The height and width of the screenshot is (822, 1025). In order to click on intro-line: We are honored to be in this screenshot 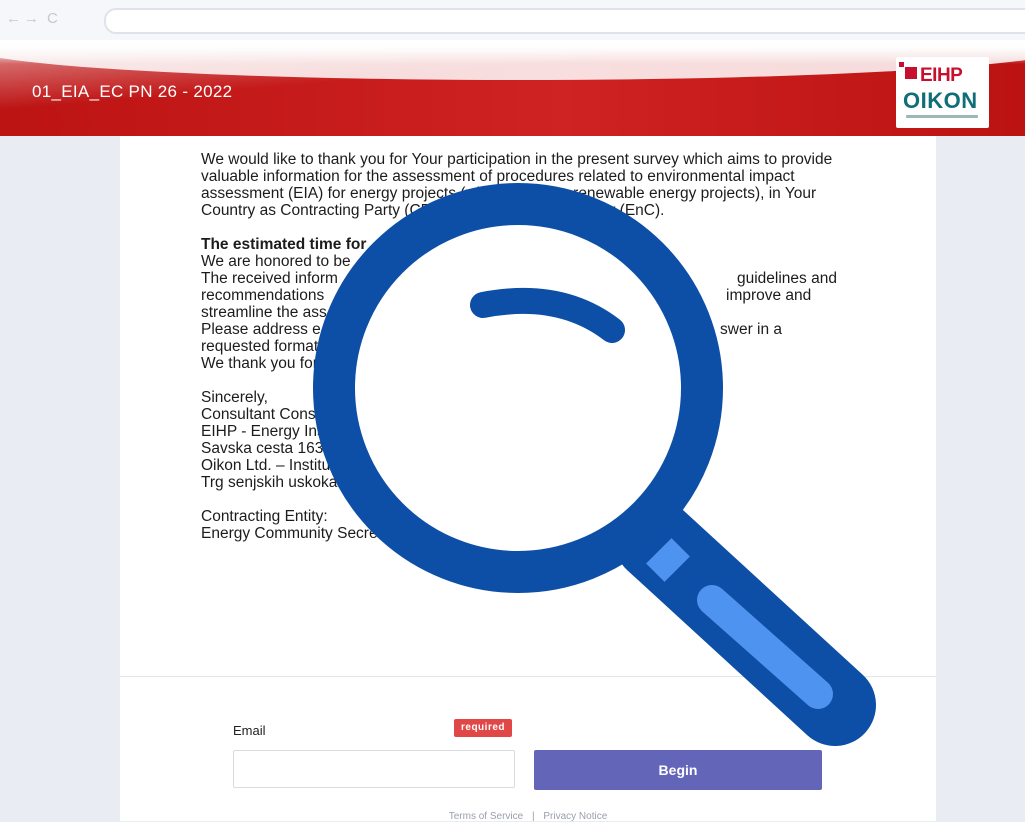, I will do `click(276, 261)`.